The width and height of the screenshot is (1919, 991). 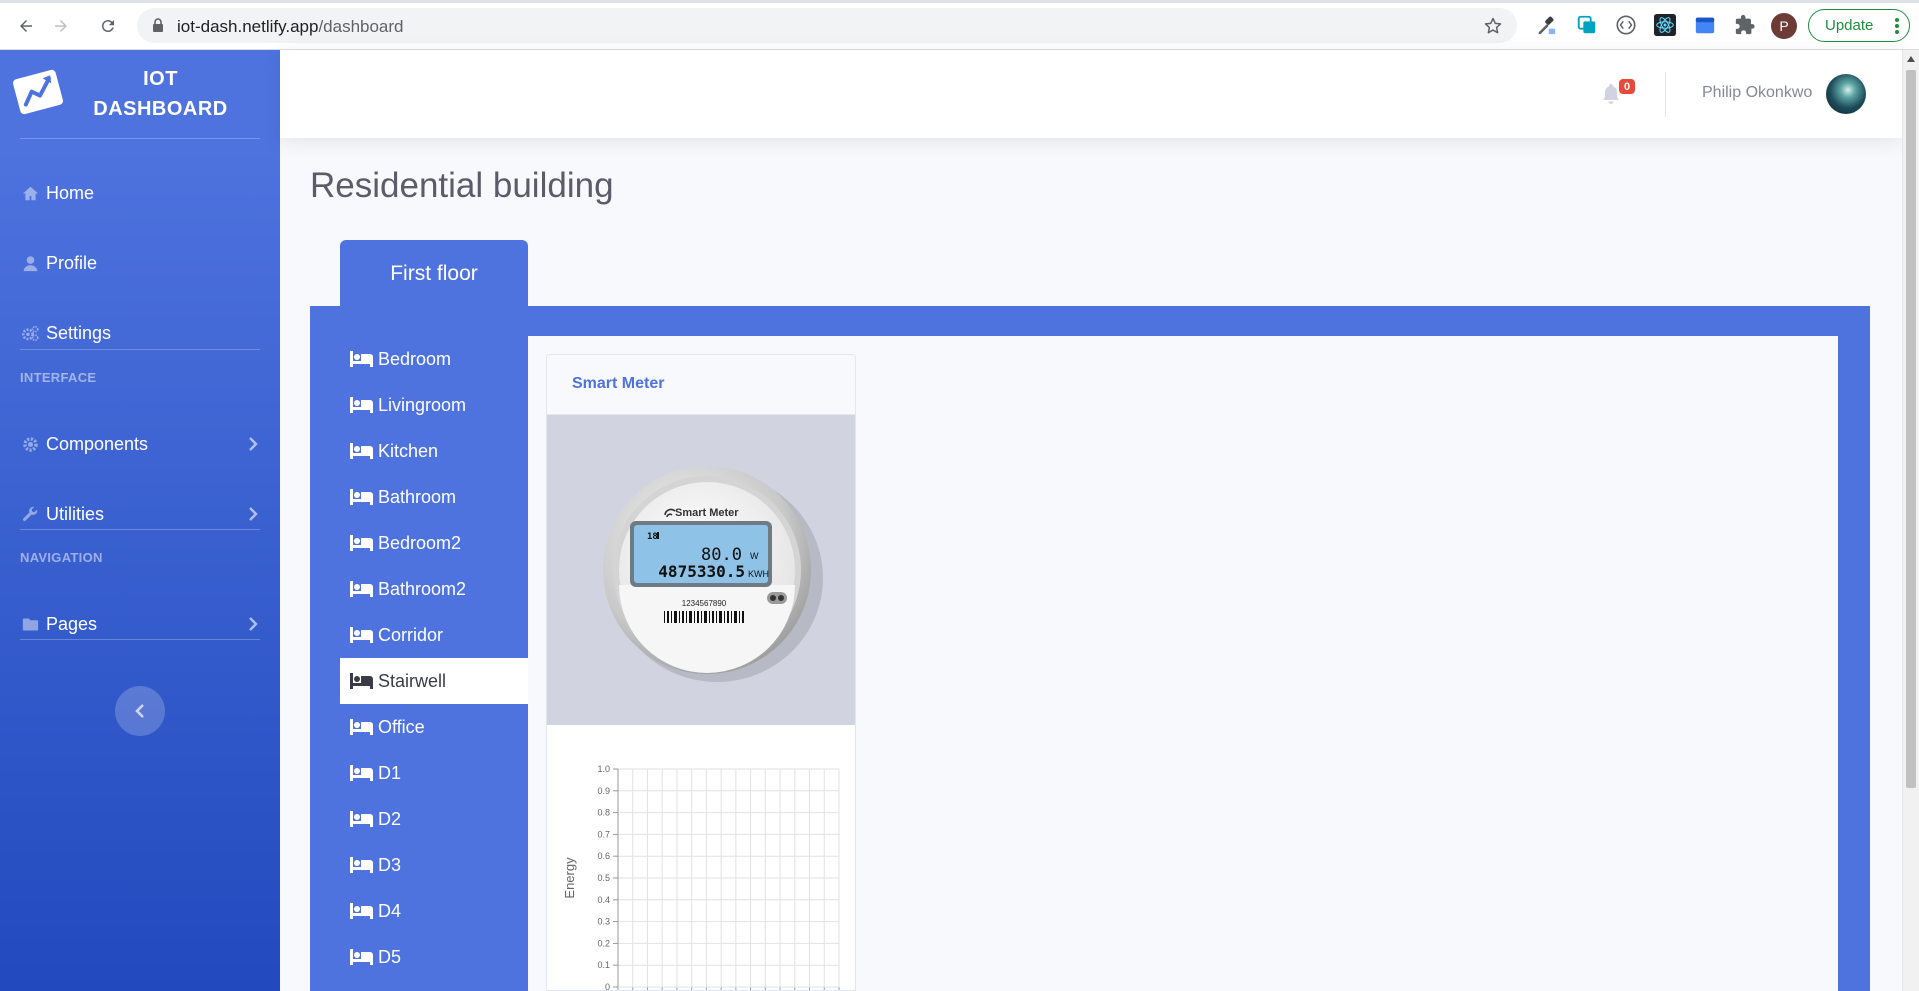 I want to click on browser-update-button: Update, so click(x=1859, y=25).